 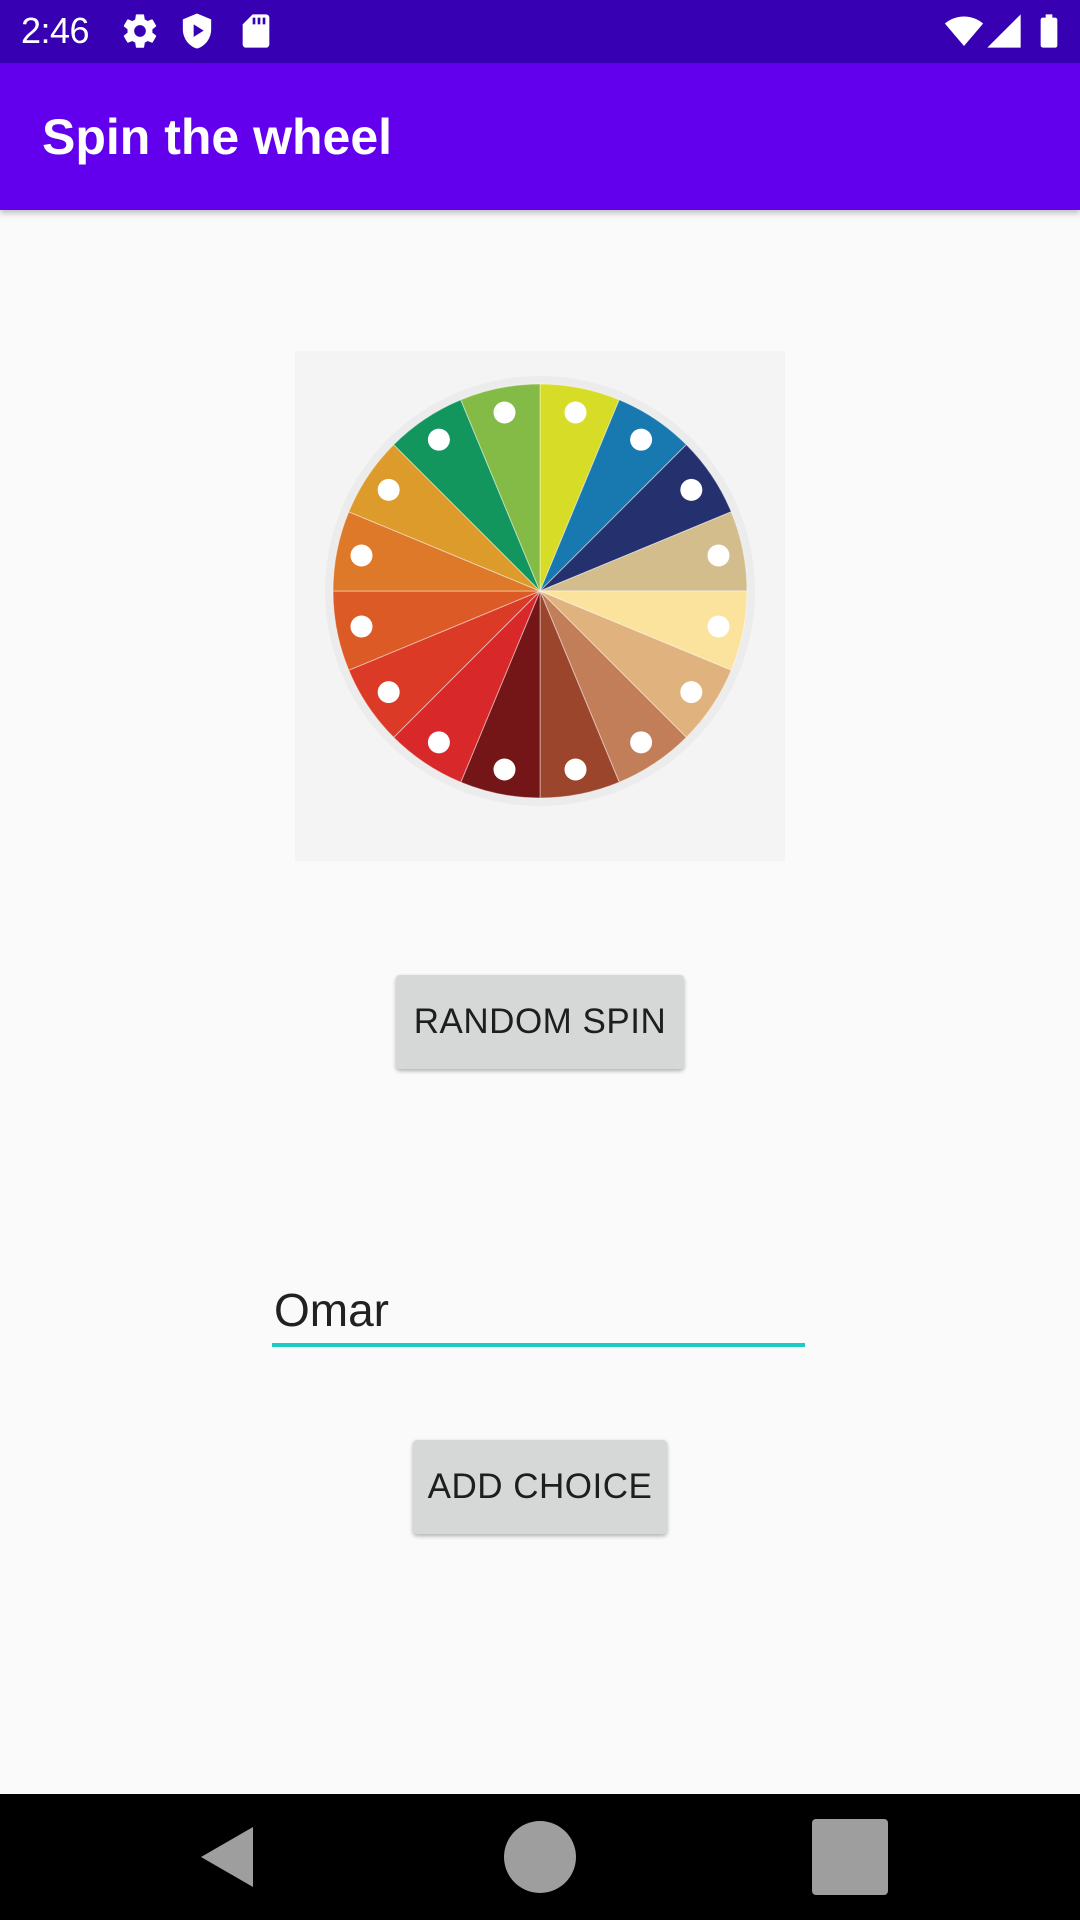 What do you see at coordinates (225, 1857) in the screenshot?
I see `back-icon` at bounding box center [225, 1857].